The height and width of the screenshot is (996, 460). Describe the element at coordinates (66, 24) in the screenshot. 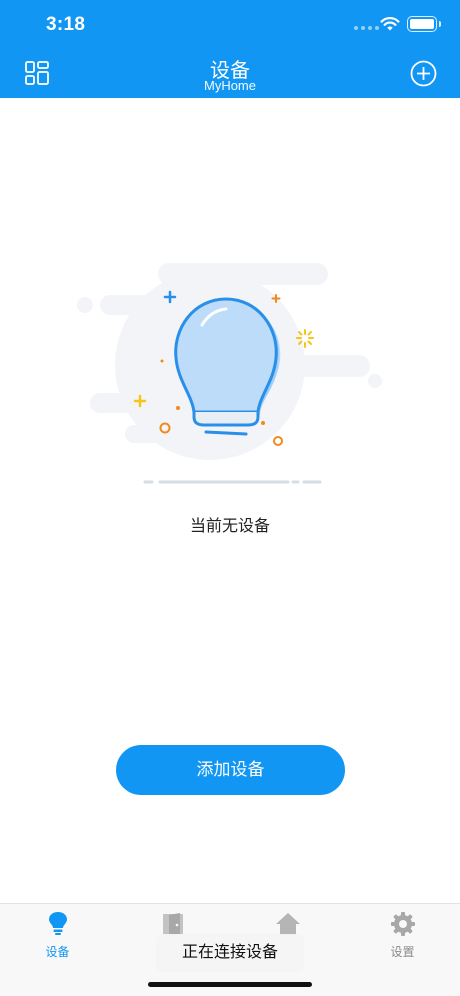

I see `status-time: 3:18` at that location.